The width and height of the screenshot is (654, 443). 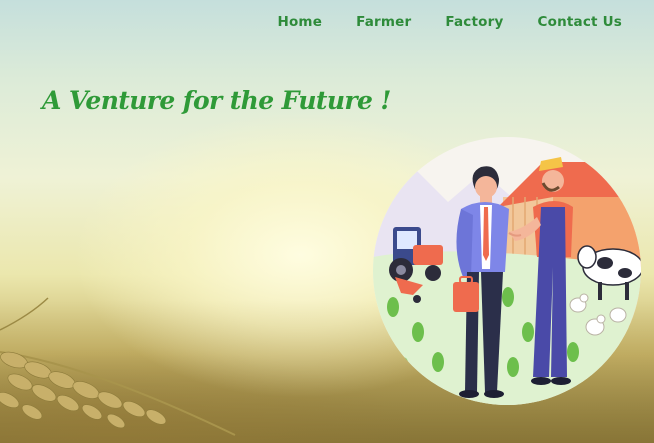 I want to click on main-nav: Home Farmer Factory Contact Us, so click(x=449, y=22).